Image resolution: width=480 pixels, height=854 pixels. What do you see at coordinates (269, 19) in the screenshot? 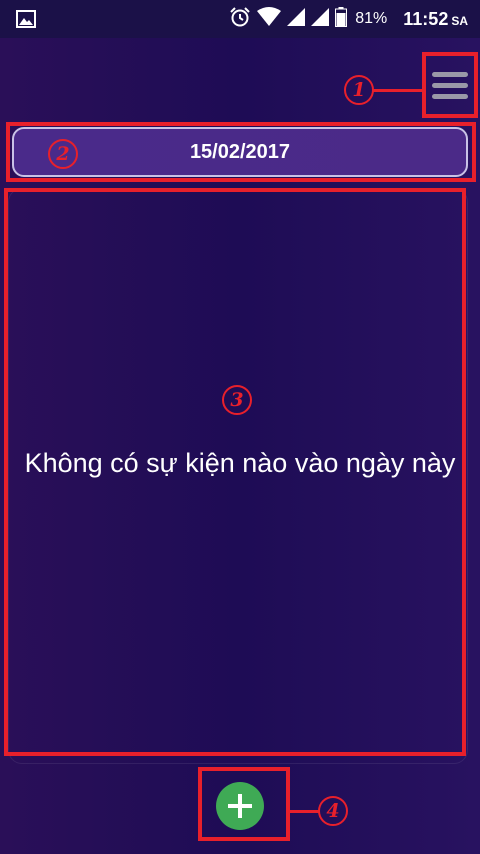
I see `wifi-icon` at bounding box center [269, 19].